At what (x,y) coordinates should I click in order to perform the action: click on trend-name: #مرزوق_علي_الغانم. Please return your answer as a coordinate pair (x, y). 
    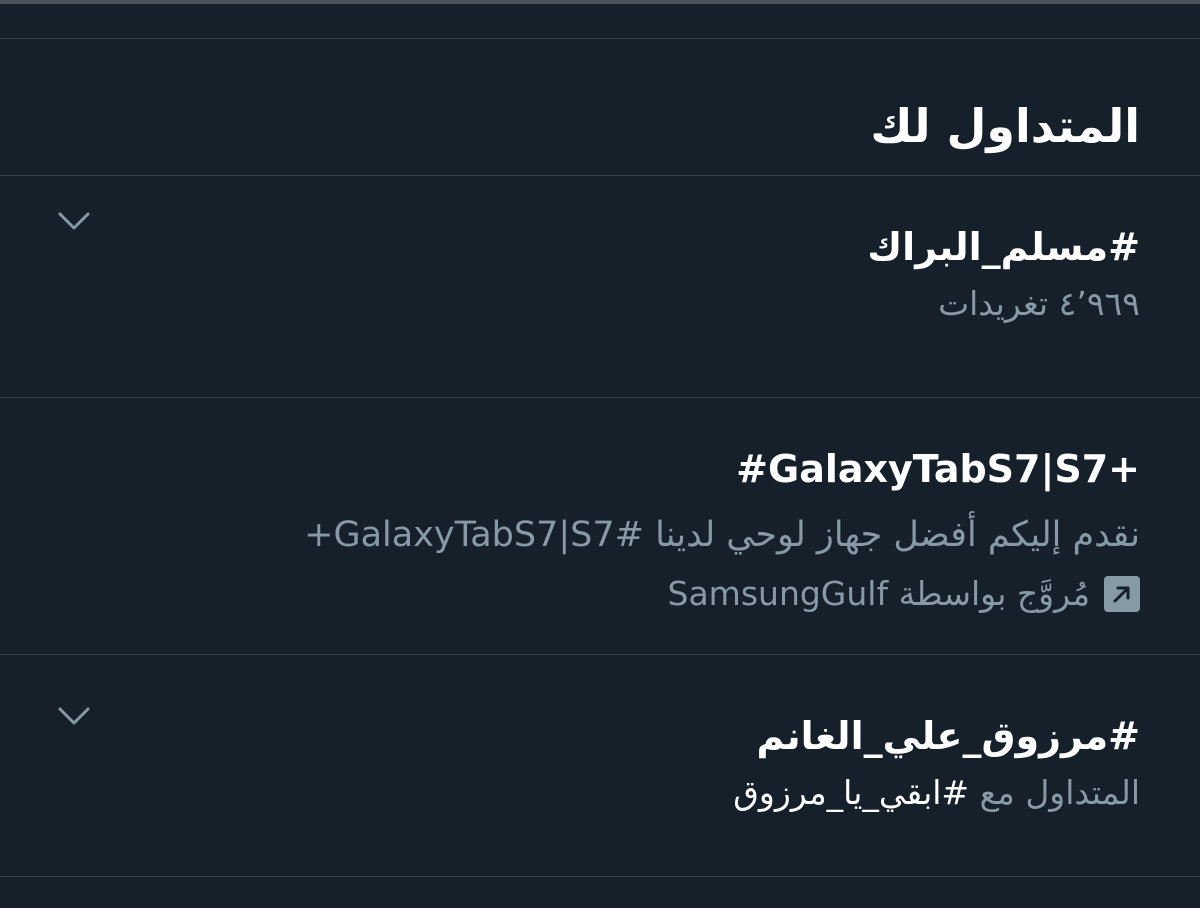
    Looking at the image, I should click on (948, 736).